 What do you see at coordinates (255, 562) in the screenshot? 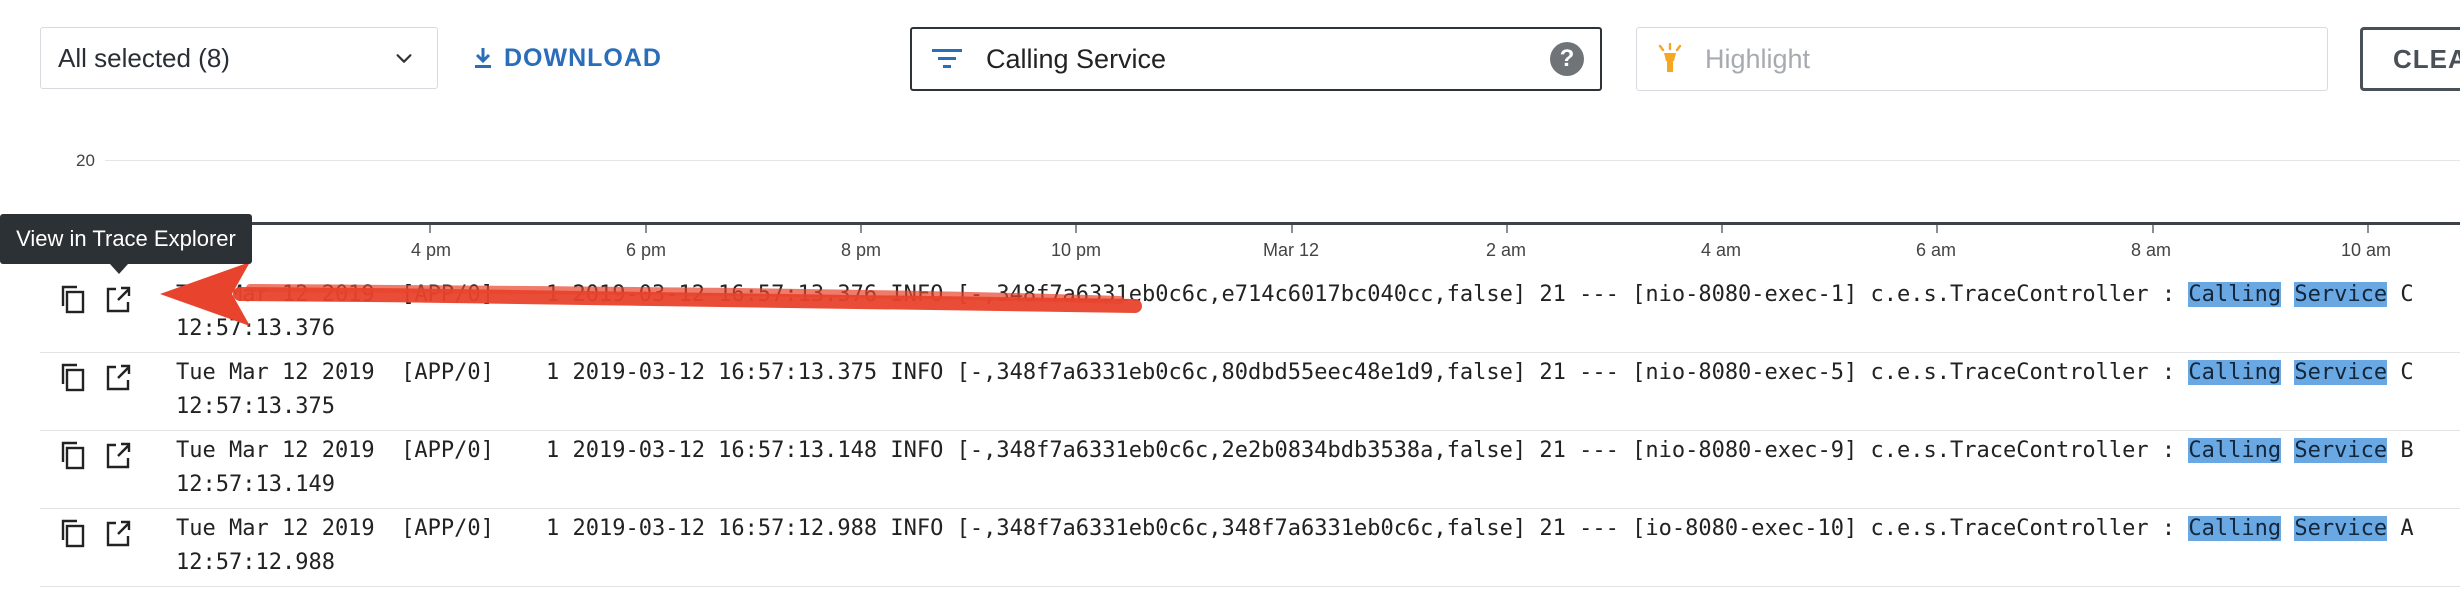
I see `log-time: 12:57:12.988` at bounding box center [255, 562].